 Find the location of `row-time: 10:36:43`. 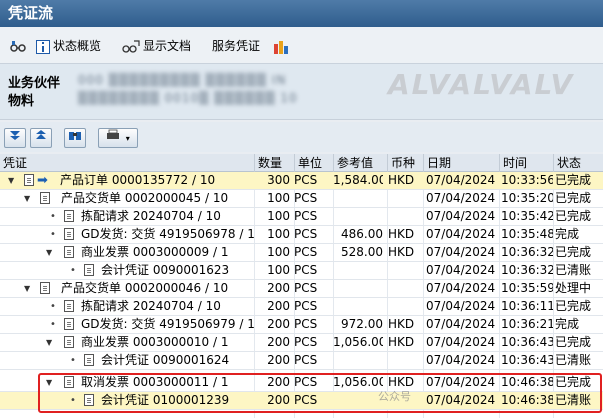

row-time: 10:36:43 is located at coordinates (527, 360).